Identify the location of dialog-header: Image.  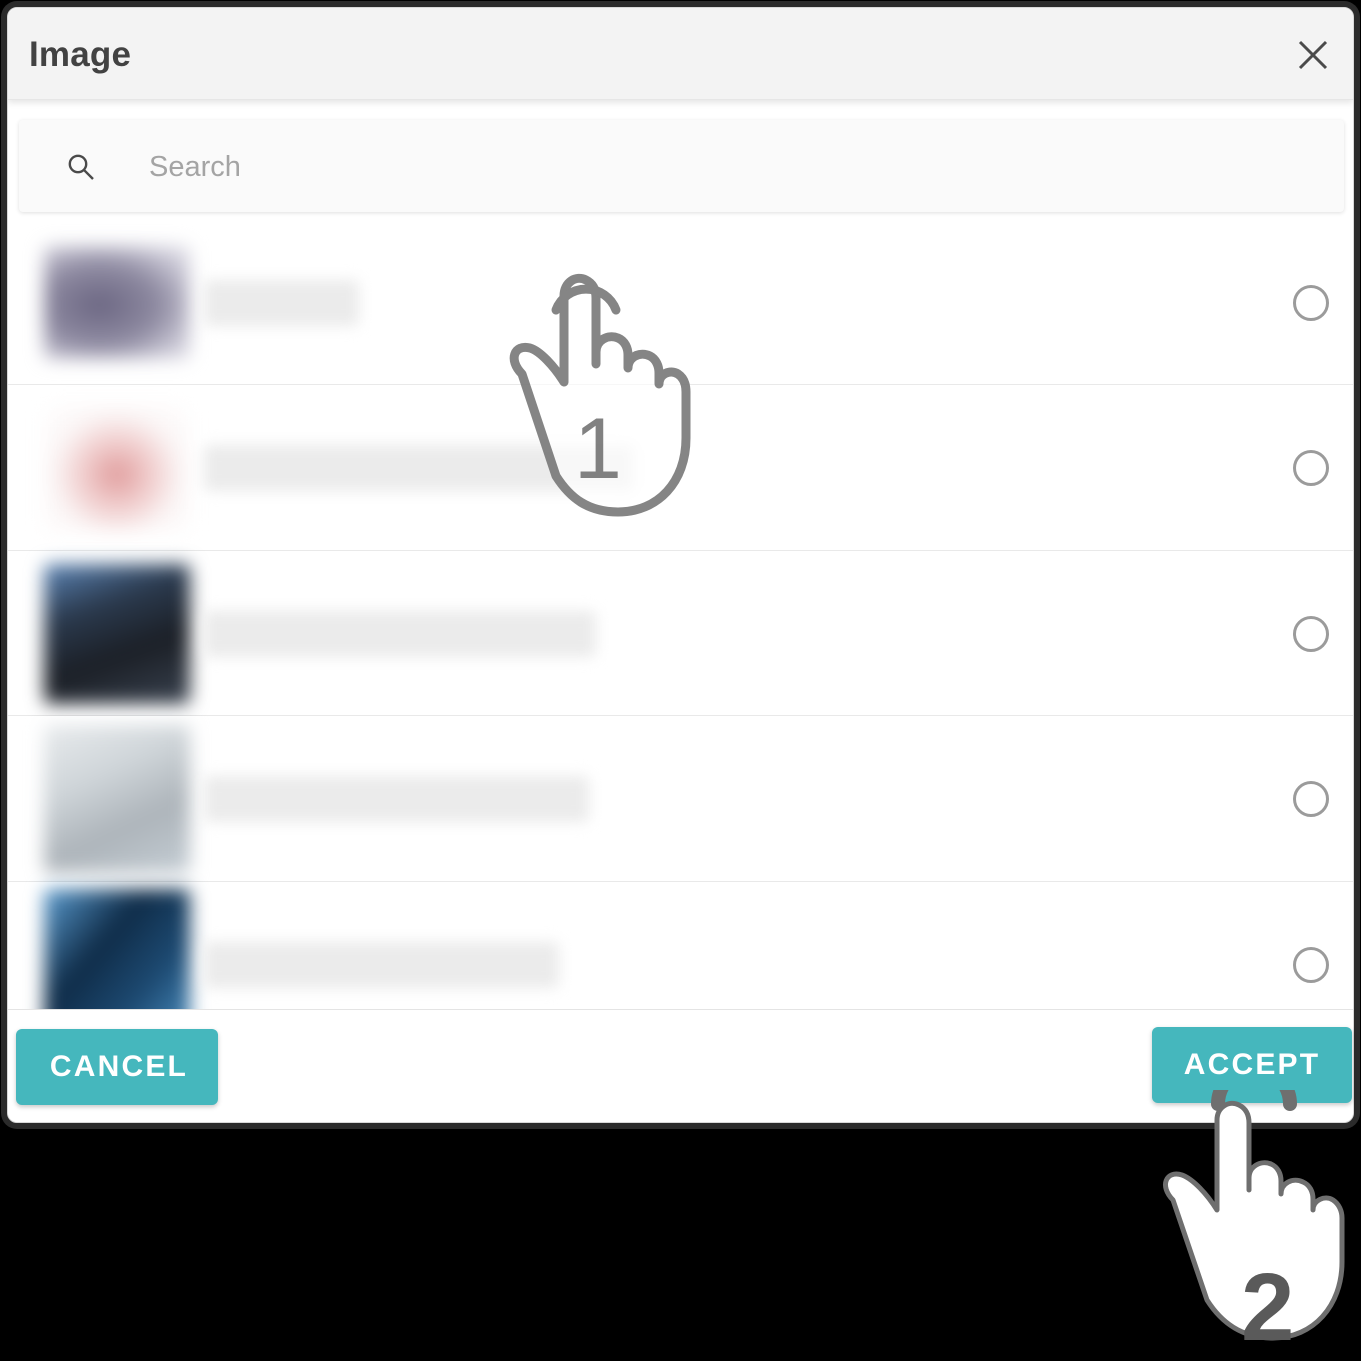
(680, 54).